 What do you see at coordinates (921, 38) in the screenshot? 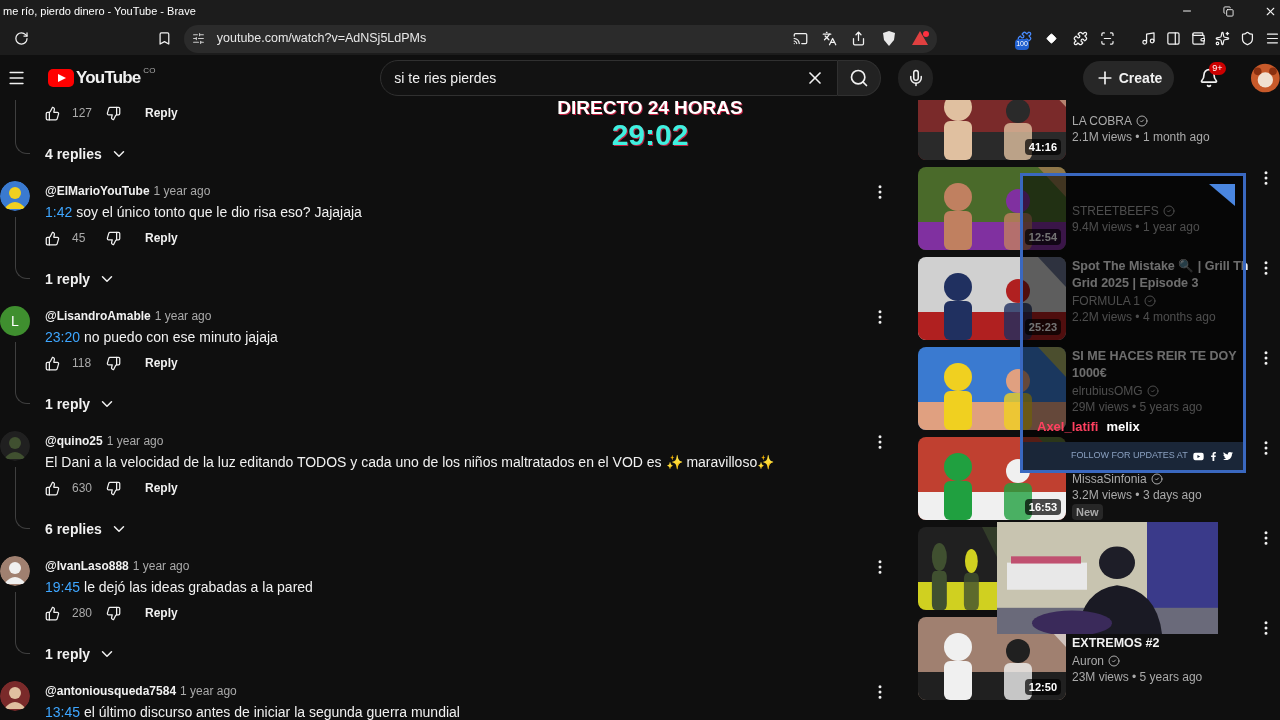
I see `triangle-icon` at bounding box center [921, 38].